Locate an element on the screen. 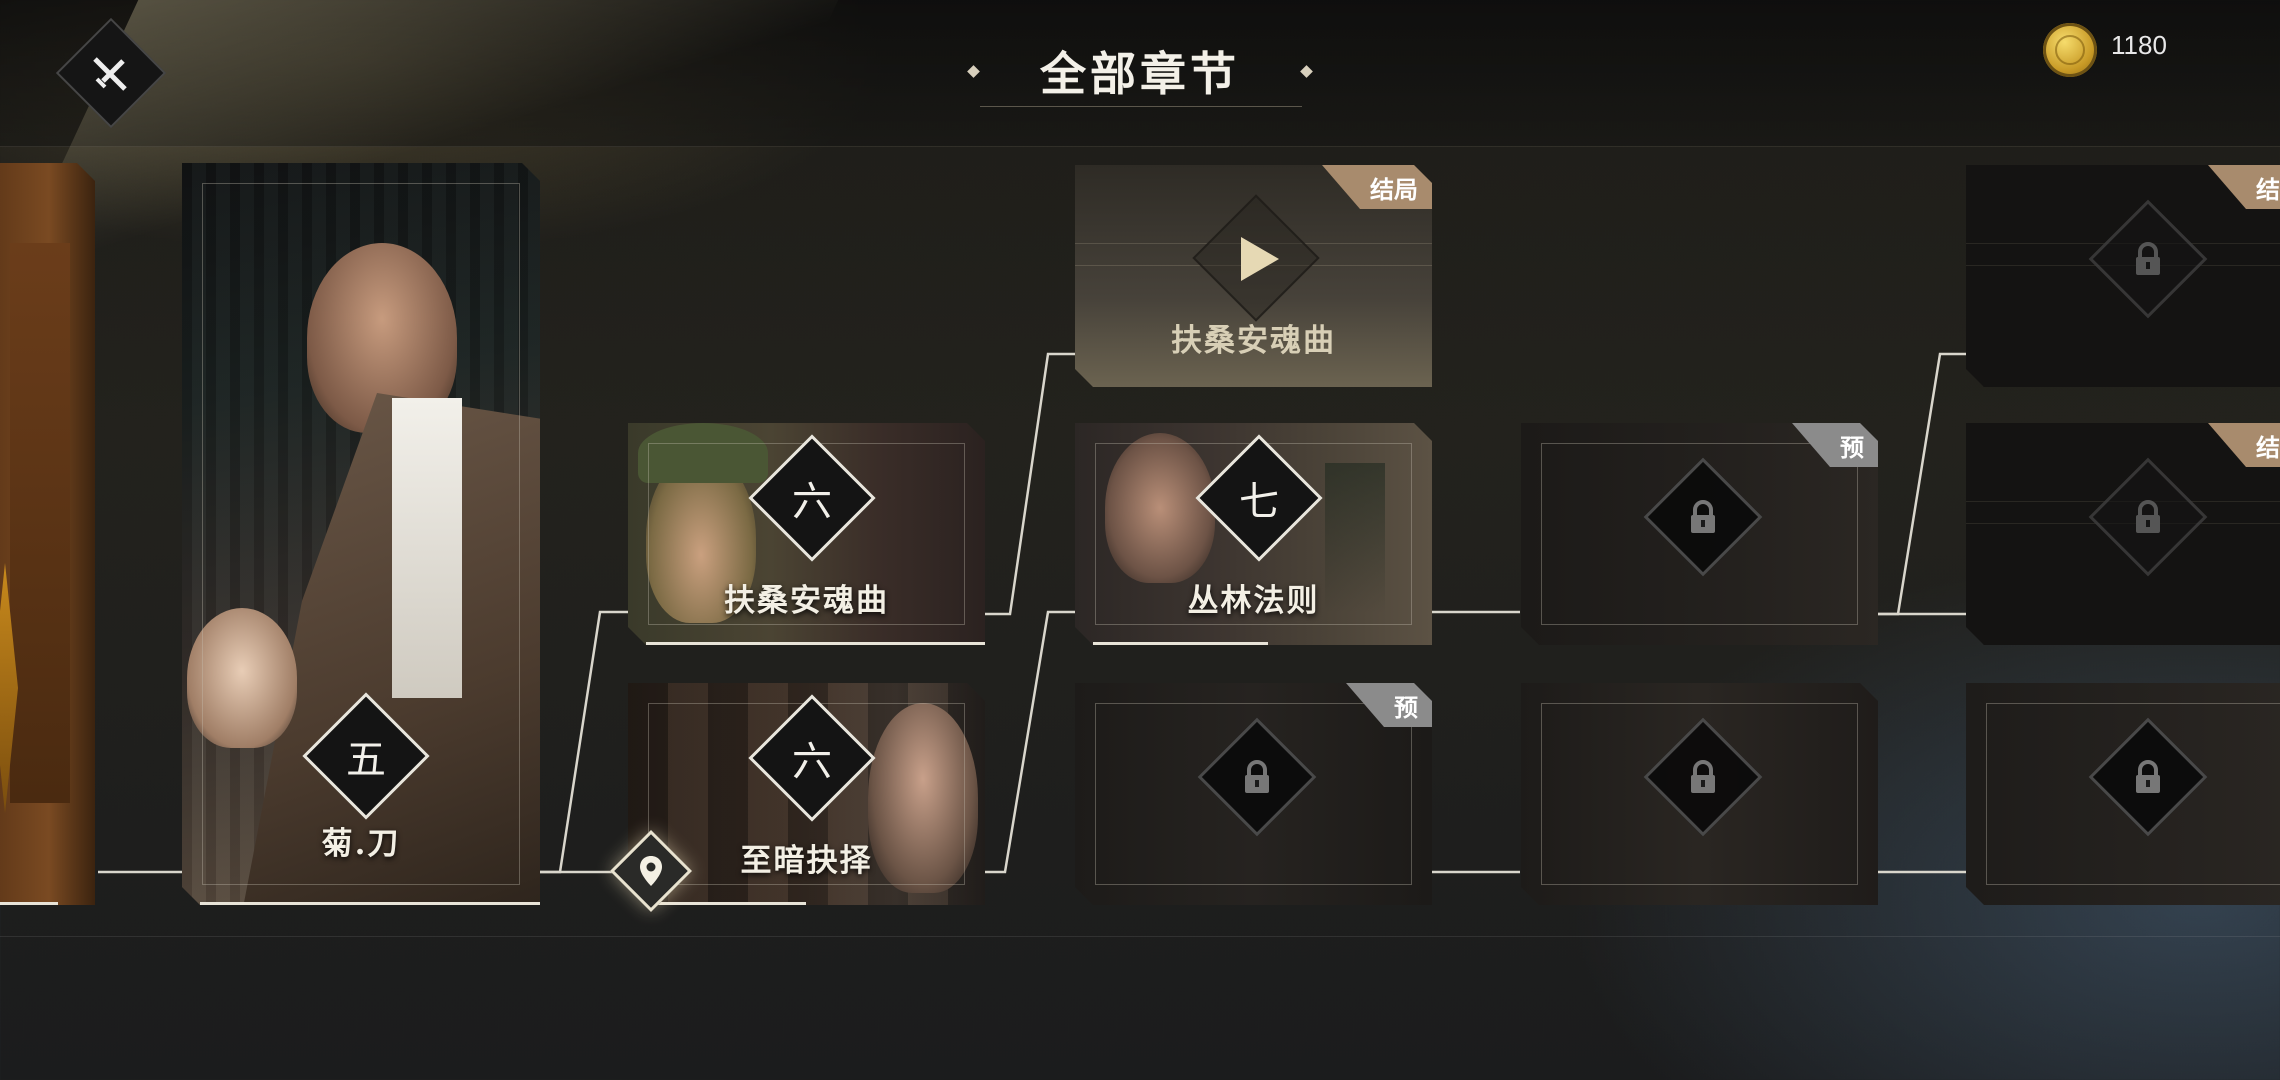 This screenshot has height=1080, width=2280. ending-title: 扶桑安魂曲 is located at coordinates (1253, 341).